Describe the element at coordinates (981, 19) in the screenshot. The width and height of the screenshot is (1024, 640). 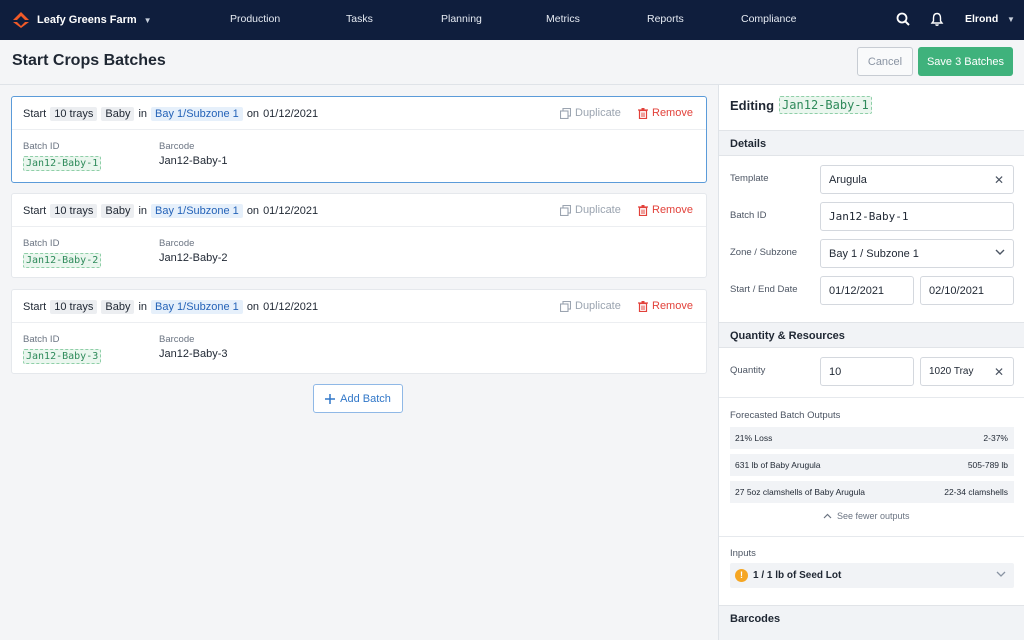
I see `user-menu: Elrond` at that location.